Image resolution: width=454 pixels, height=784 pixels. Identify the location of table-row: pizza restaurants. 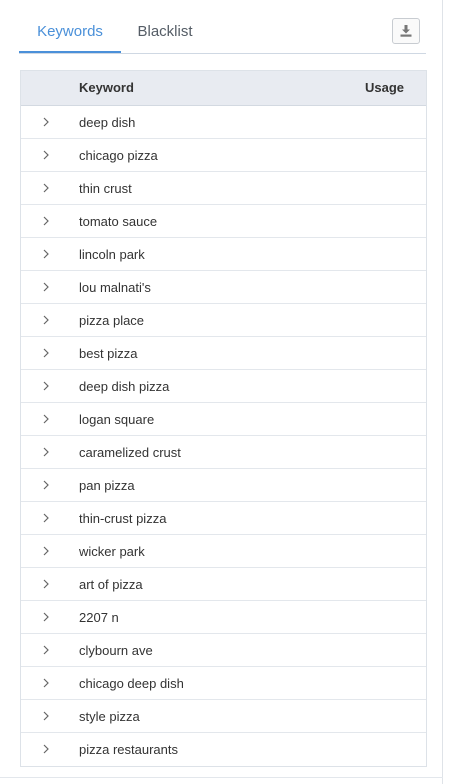
(223, 749).